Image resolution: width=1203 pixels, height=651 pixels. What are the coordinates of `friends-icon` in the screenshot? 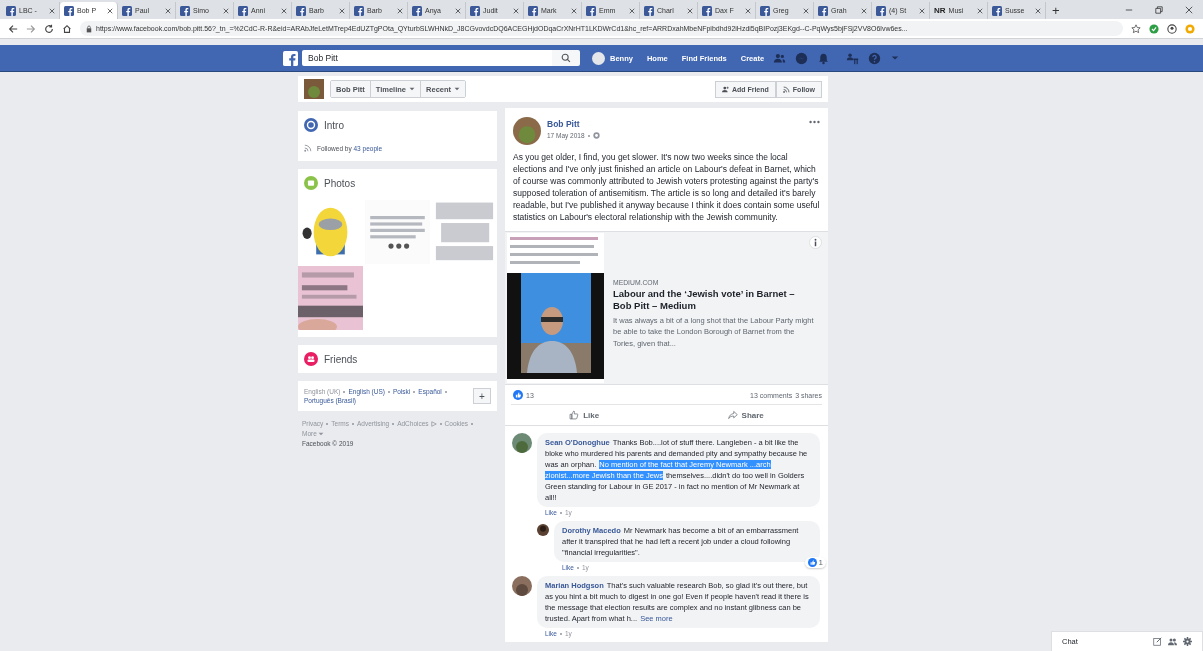 It's located at (780, 58).